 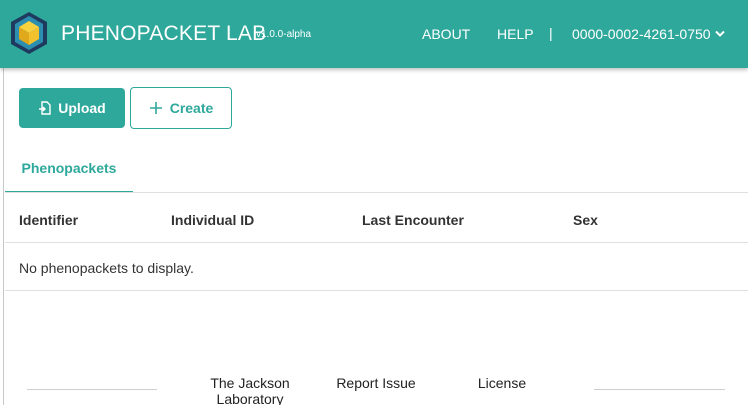 What do you see at coordinates (641, 34) in the screenshot?
I see `user-orcid-label: 0000-0002-4261-0750` at bounding box center [641, 34].